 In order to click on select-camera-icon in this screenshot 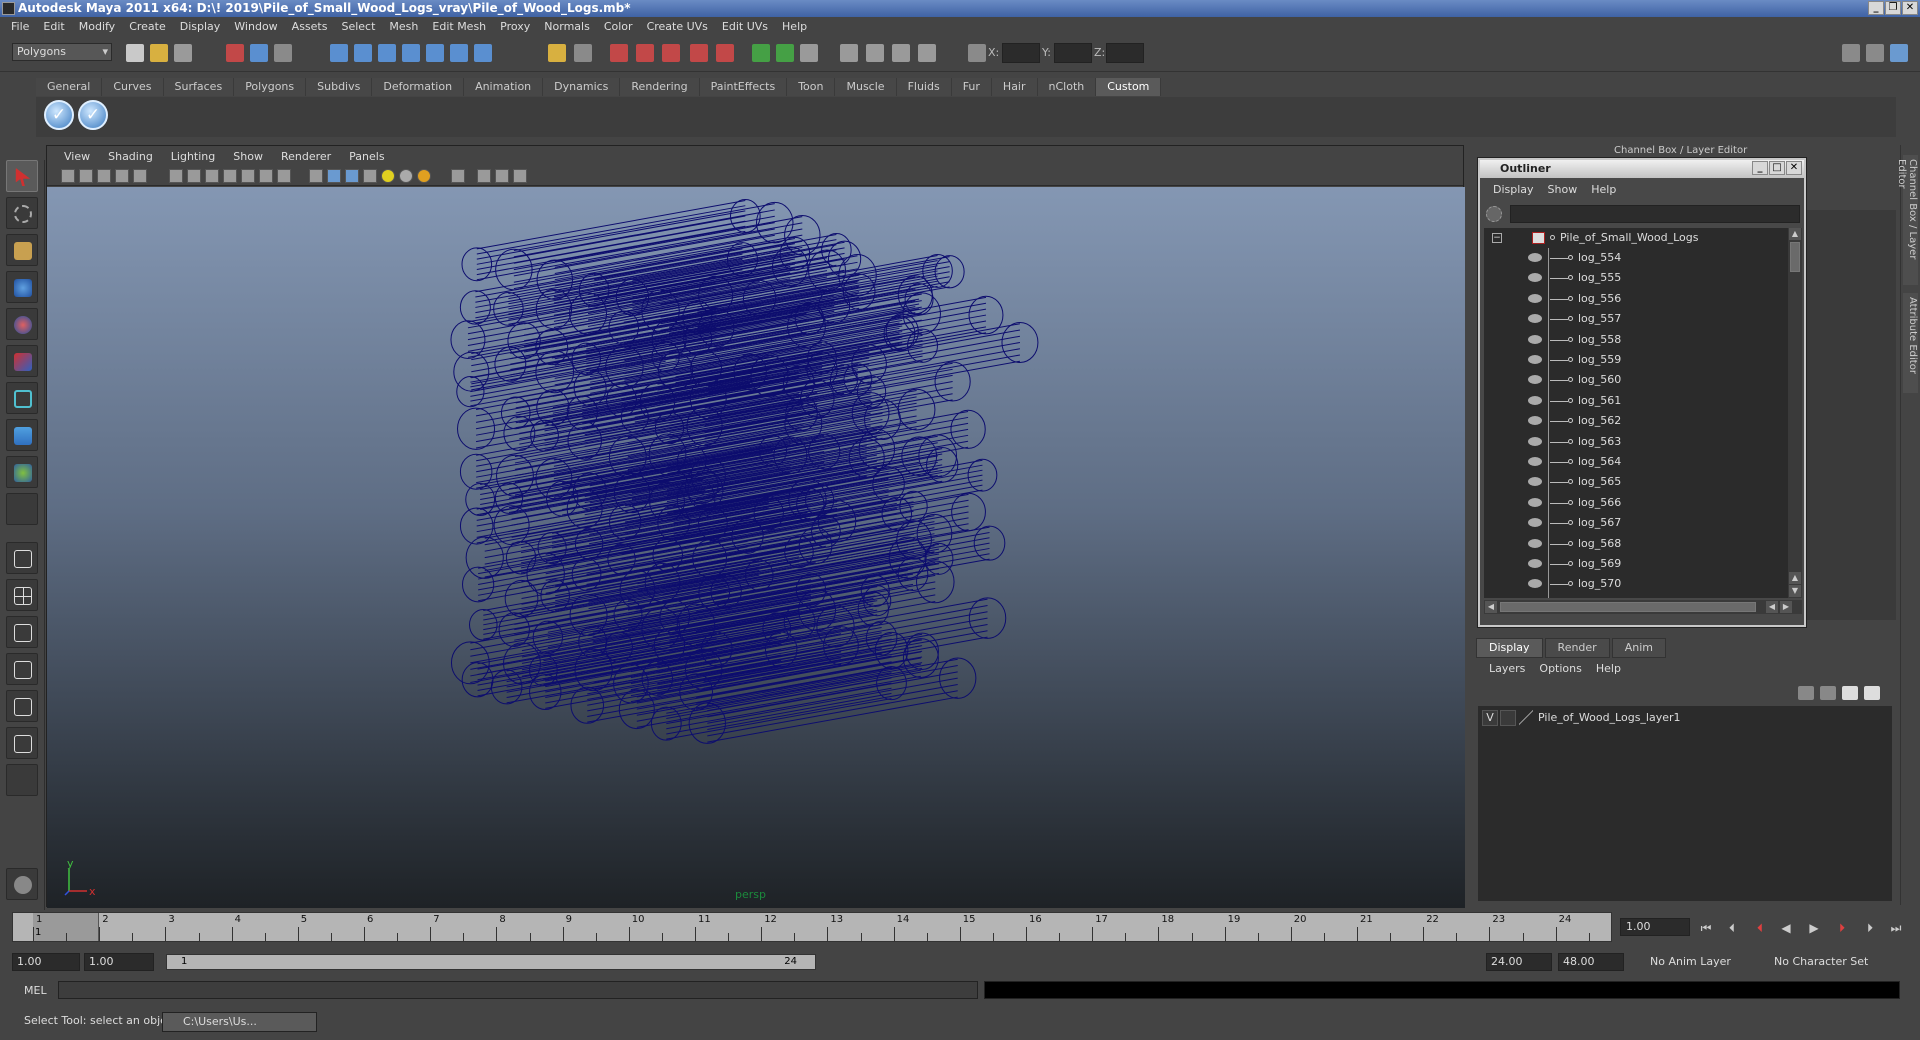, I will do `click(68, 176)`.